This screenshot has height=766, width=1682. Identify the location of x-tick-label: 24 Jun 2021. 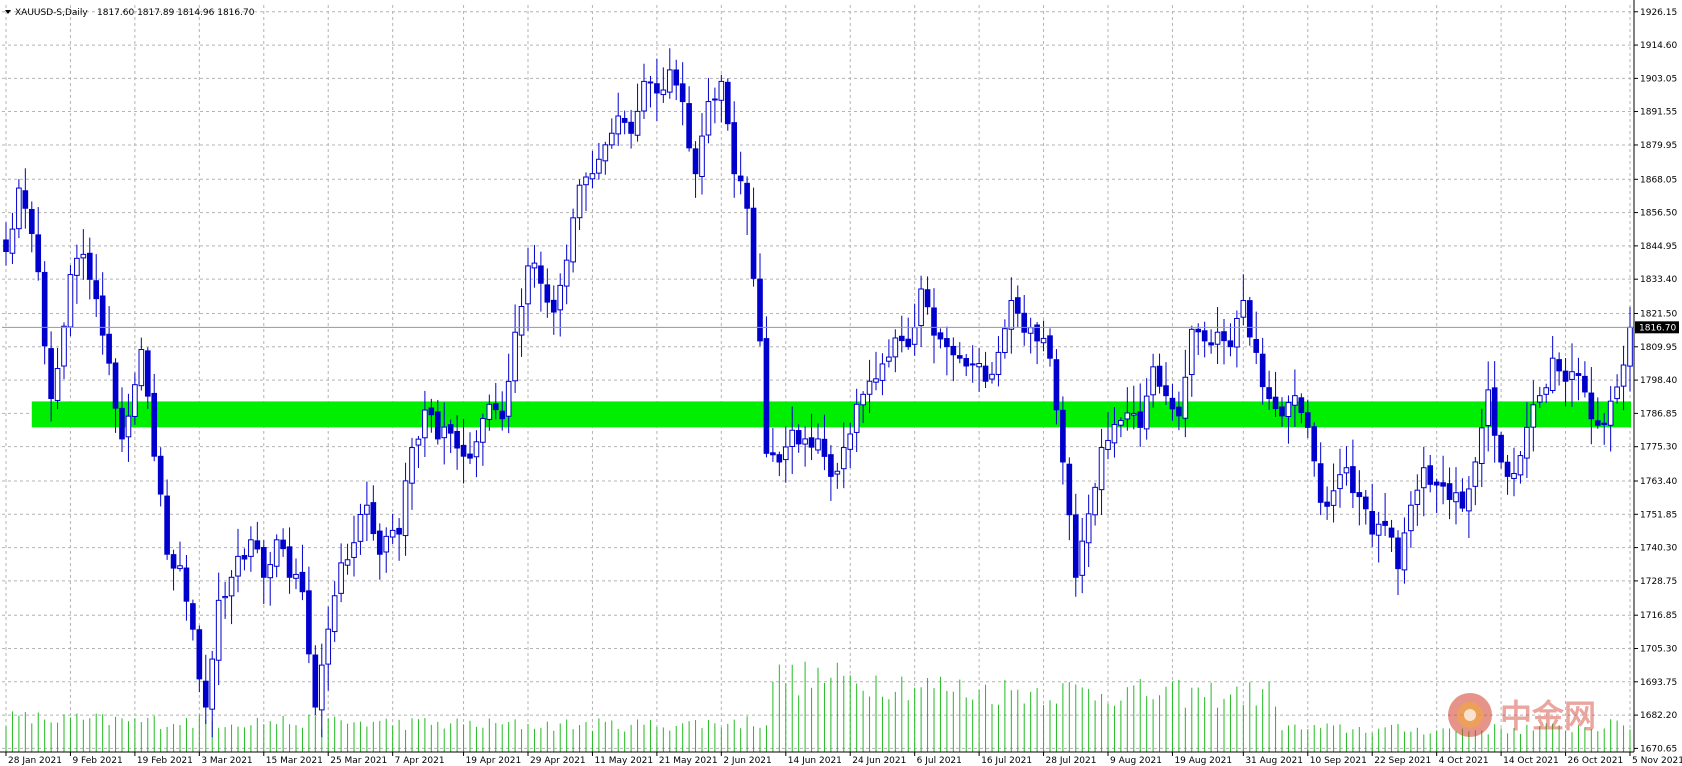
(879, 761).